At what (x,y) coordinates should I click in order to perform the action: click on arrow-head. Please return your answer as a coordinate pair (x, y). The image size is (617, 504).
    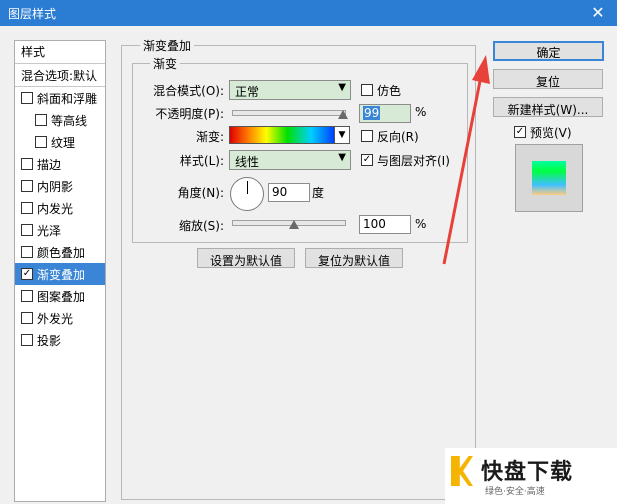
    Looking at the image, I should click on (481, 69).